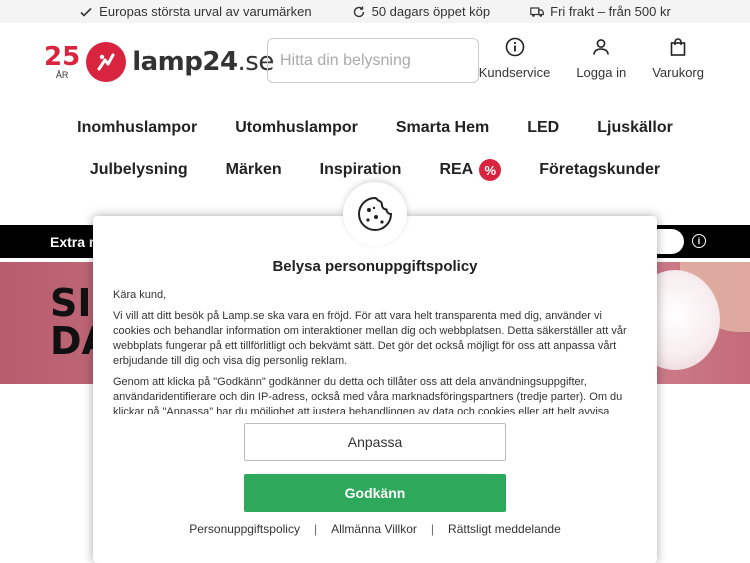  What do you see at coordinates (456, 169) in the screenshot?
I see `nav-item-sale-label: REA` at bounding box center [456, 169].